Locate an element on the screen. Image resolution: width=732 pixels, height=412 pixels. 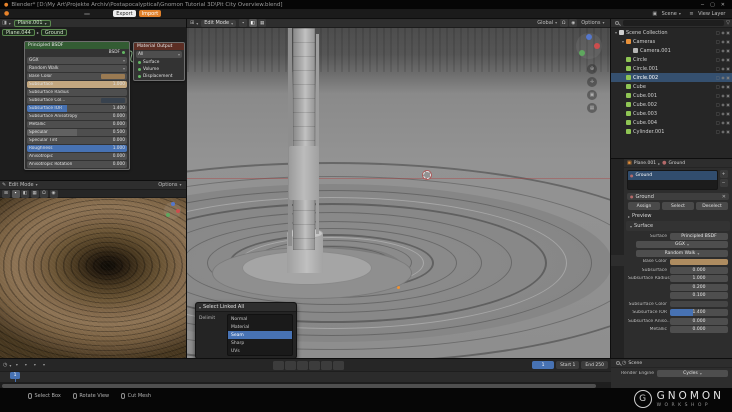
outliner-row: ▾ Circle.002 □ ◉ ▣ is located at coordinates (671, 77).